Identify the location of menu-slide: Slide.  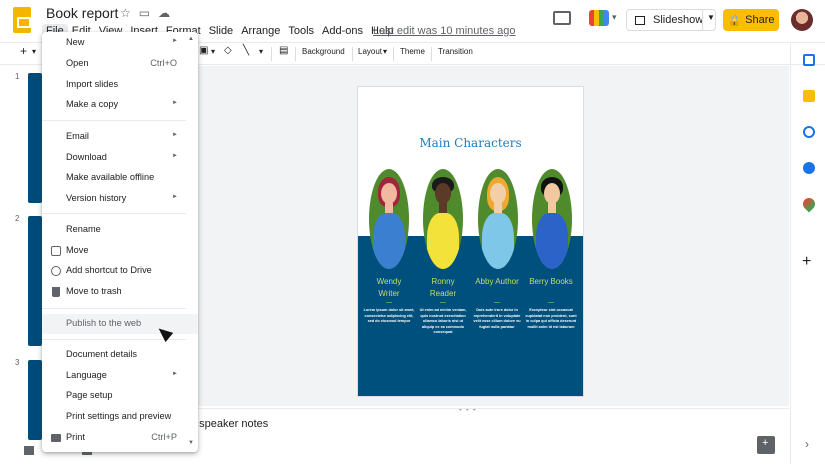
(221, 31).